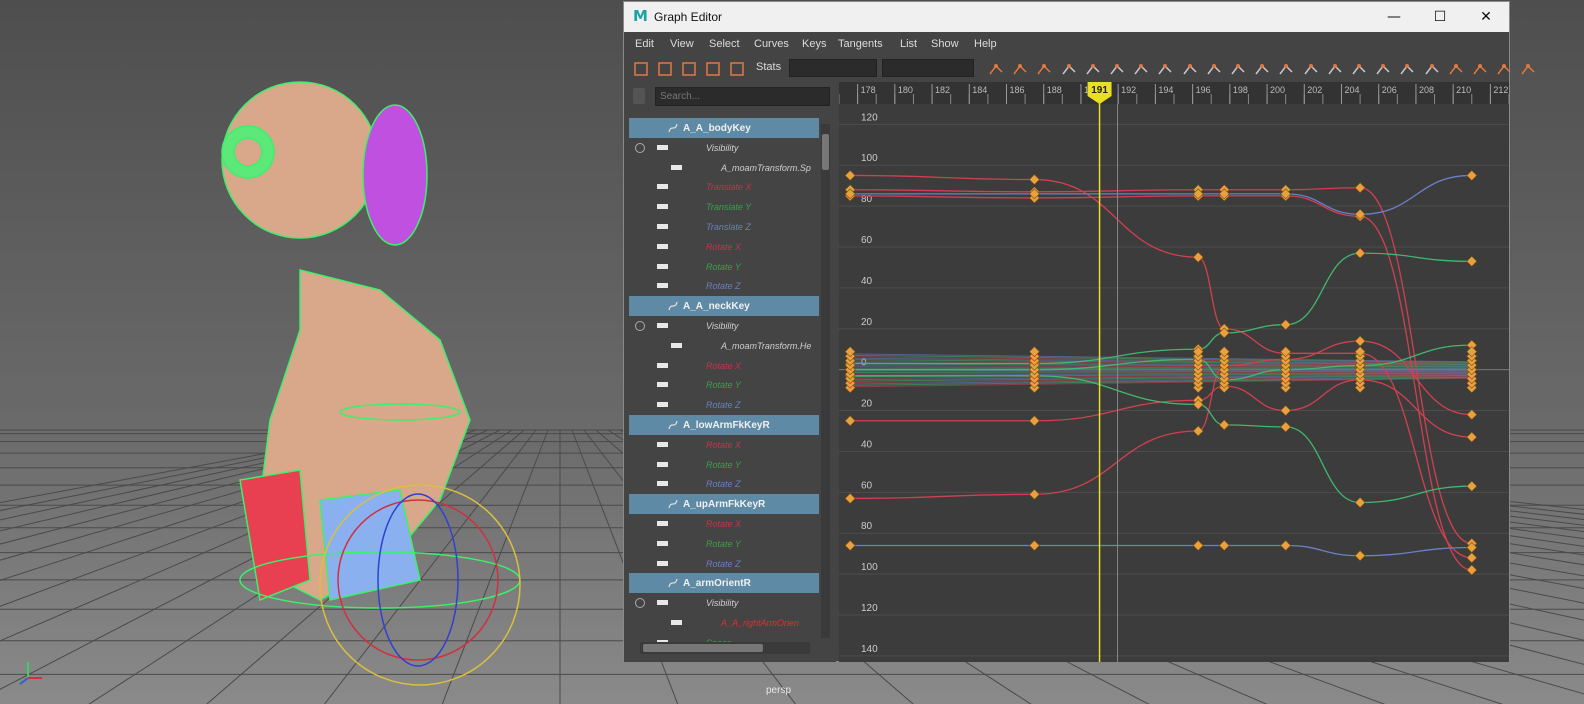  Describe the element at coordinates (682, 44) in the screenshot. I see `menu-view: View` at that location.